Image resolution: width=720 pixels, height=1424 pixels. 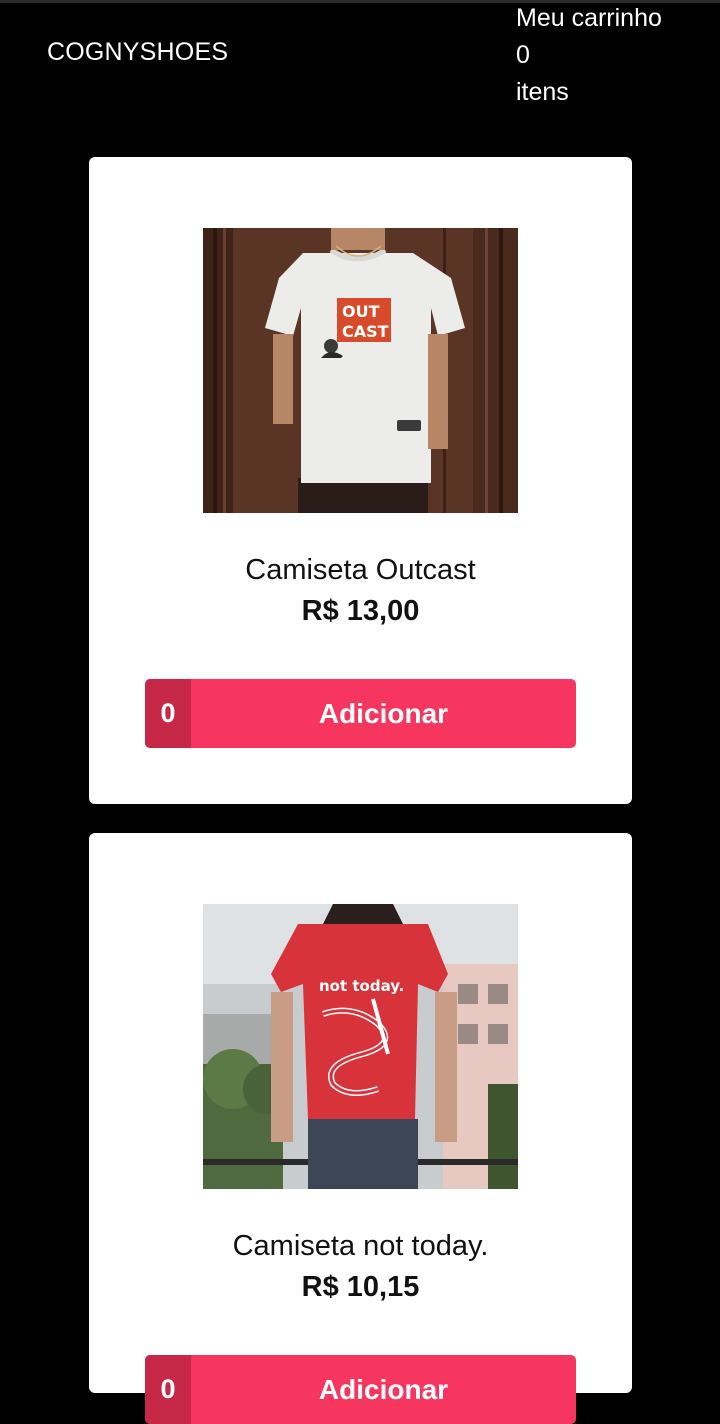 What do you see at coordinates (360, 1046) in the screenshot?
I see `product-image-not-today-shirt: not today.` at bounding box center [360, 1046].